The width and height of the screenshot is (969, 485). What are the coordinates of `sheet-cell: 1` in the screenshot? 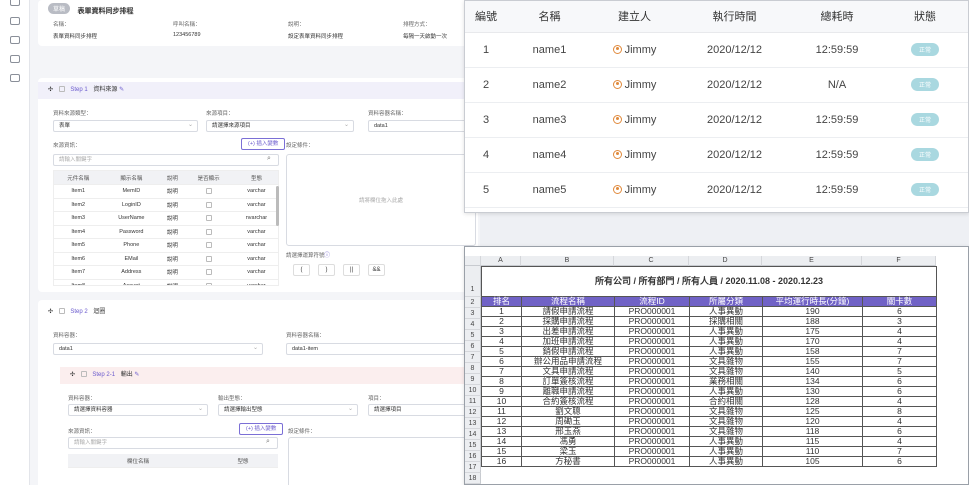 It's located at (501, 311).